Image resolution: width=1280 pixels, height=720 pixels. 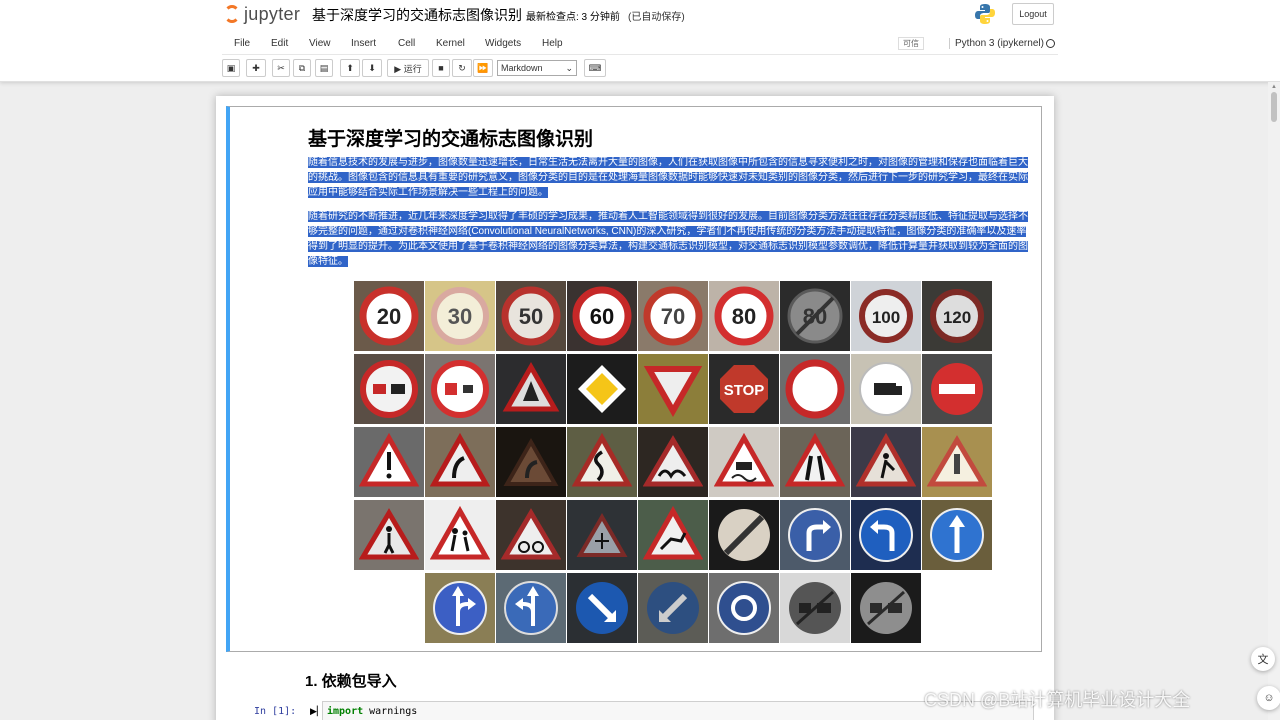 I want to click on wild-animals-sign-icon, so click(x=673, y=532).